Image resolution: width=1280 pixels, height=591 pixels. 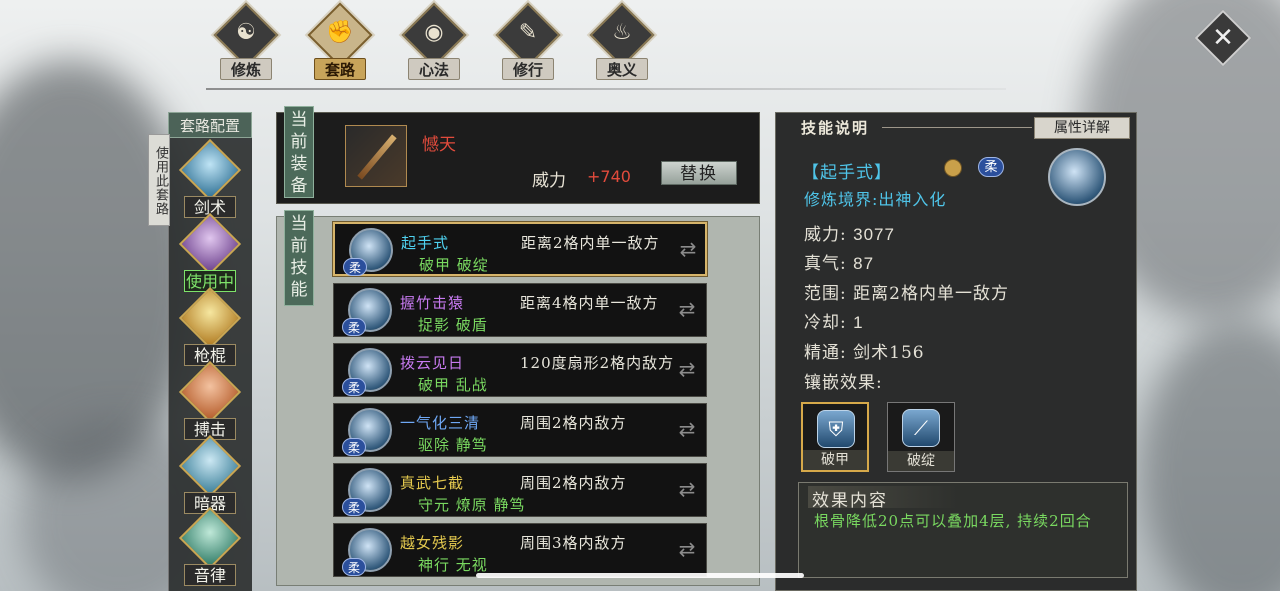 I want to click on use-this-set-button: 使用此套路, so click(x=159, y=180).